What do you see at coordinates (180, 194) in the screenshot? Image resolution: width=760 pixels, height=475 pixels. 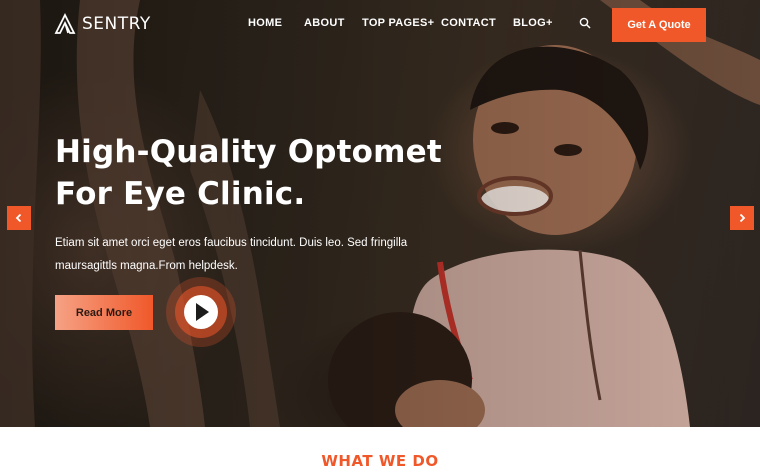 I see `hero-headline-line-2: For Eye Clinic.` at bounding box center [180, 194].